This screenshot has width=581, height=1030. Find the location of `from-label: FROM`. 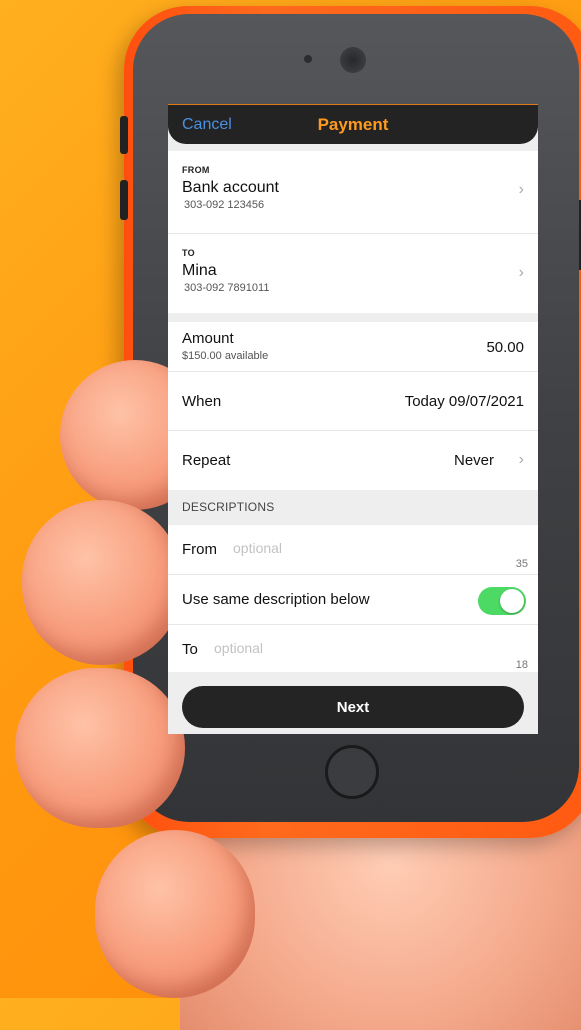

from-label: FROM is located at coordinates (196, 170).